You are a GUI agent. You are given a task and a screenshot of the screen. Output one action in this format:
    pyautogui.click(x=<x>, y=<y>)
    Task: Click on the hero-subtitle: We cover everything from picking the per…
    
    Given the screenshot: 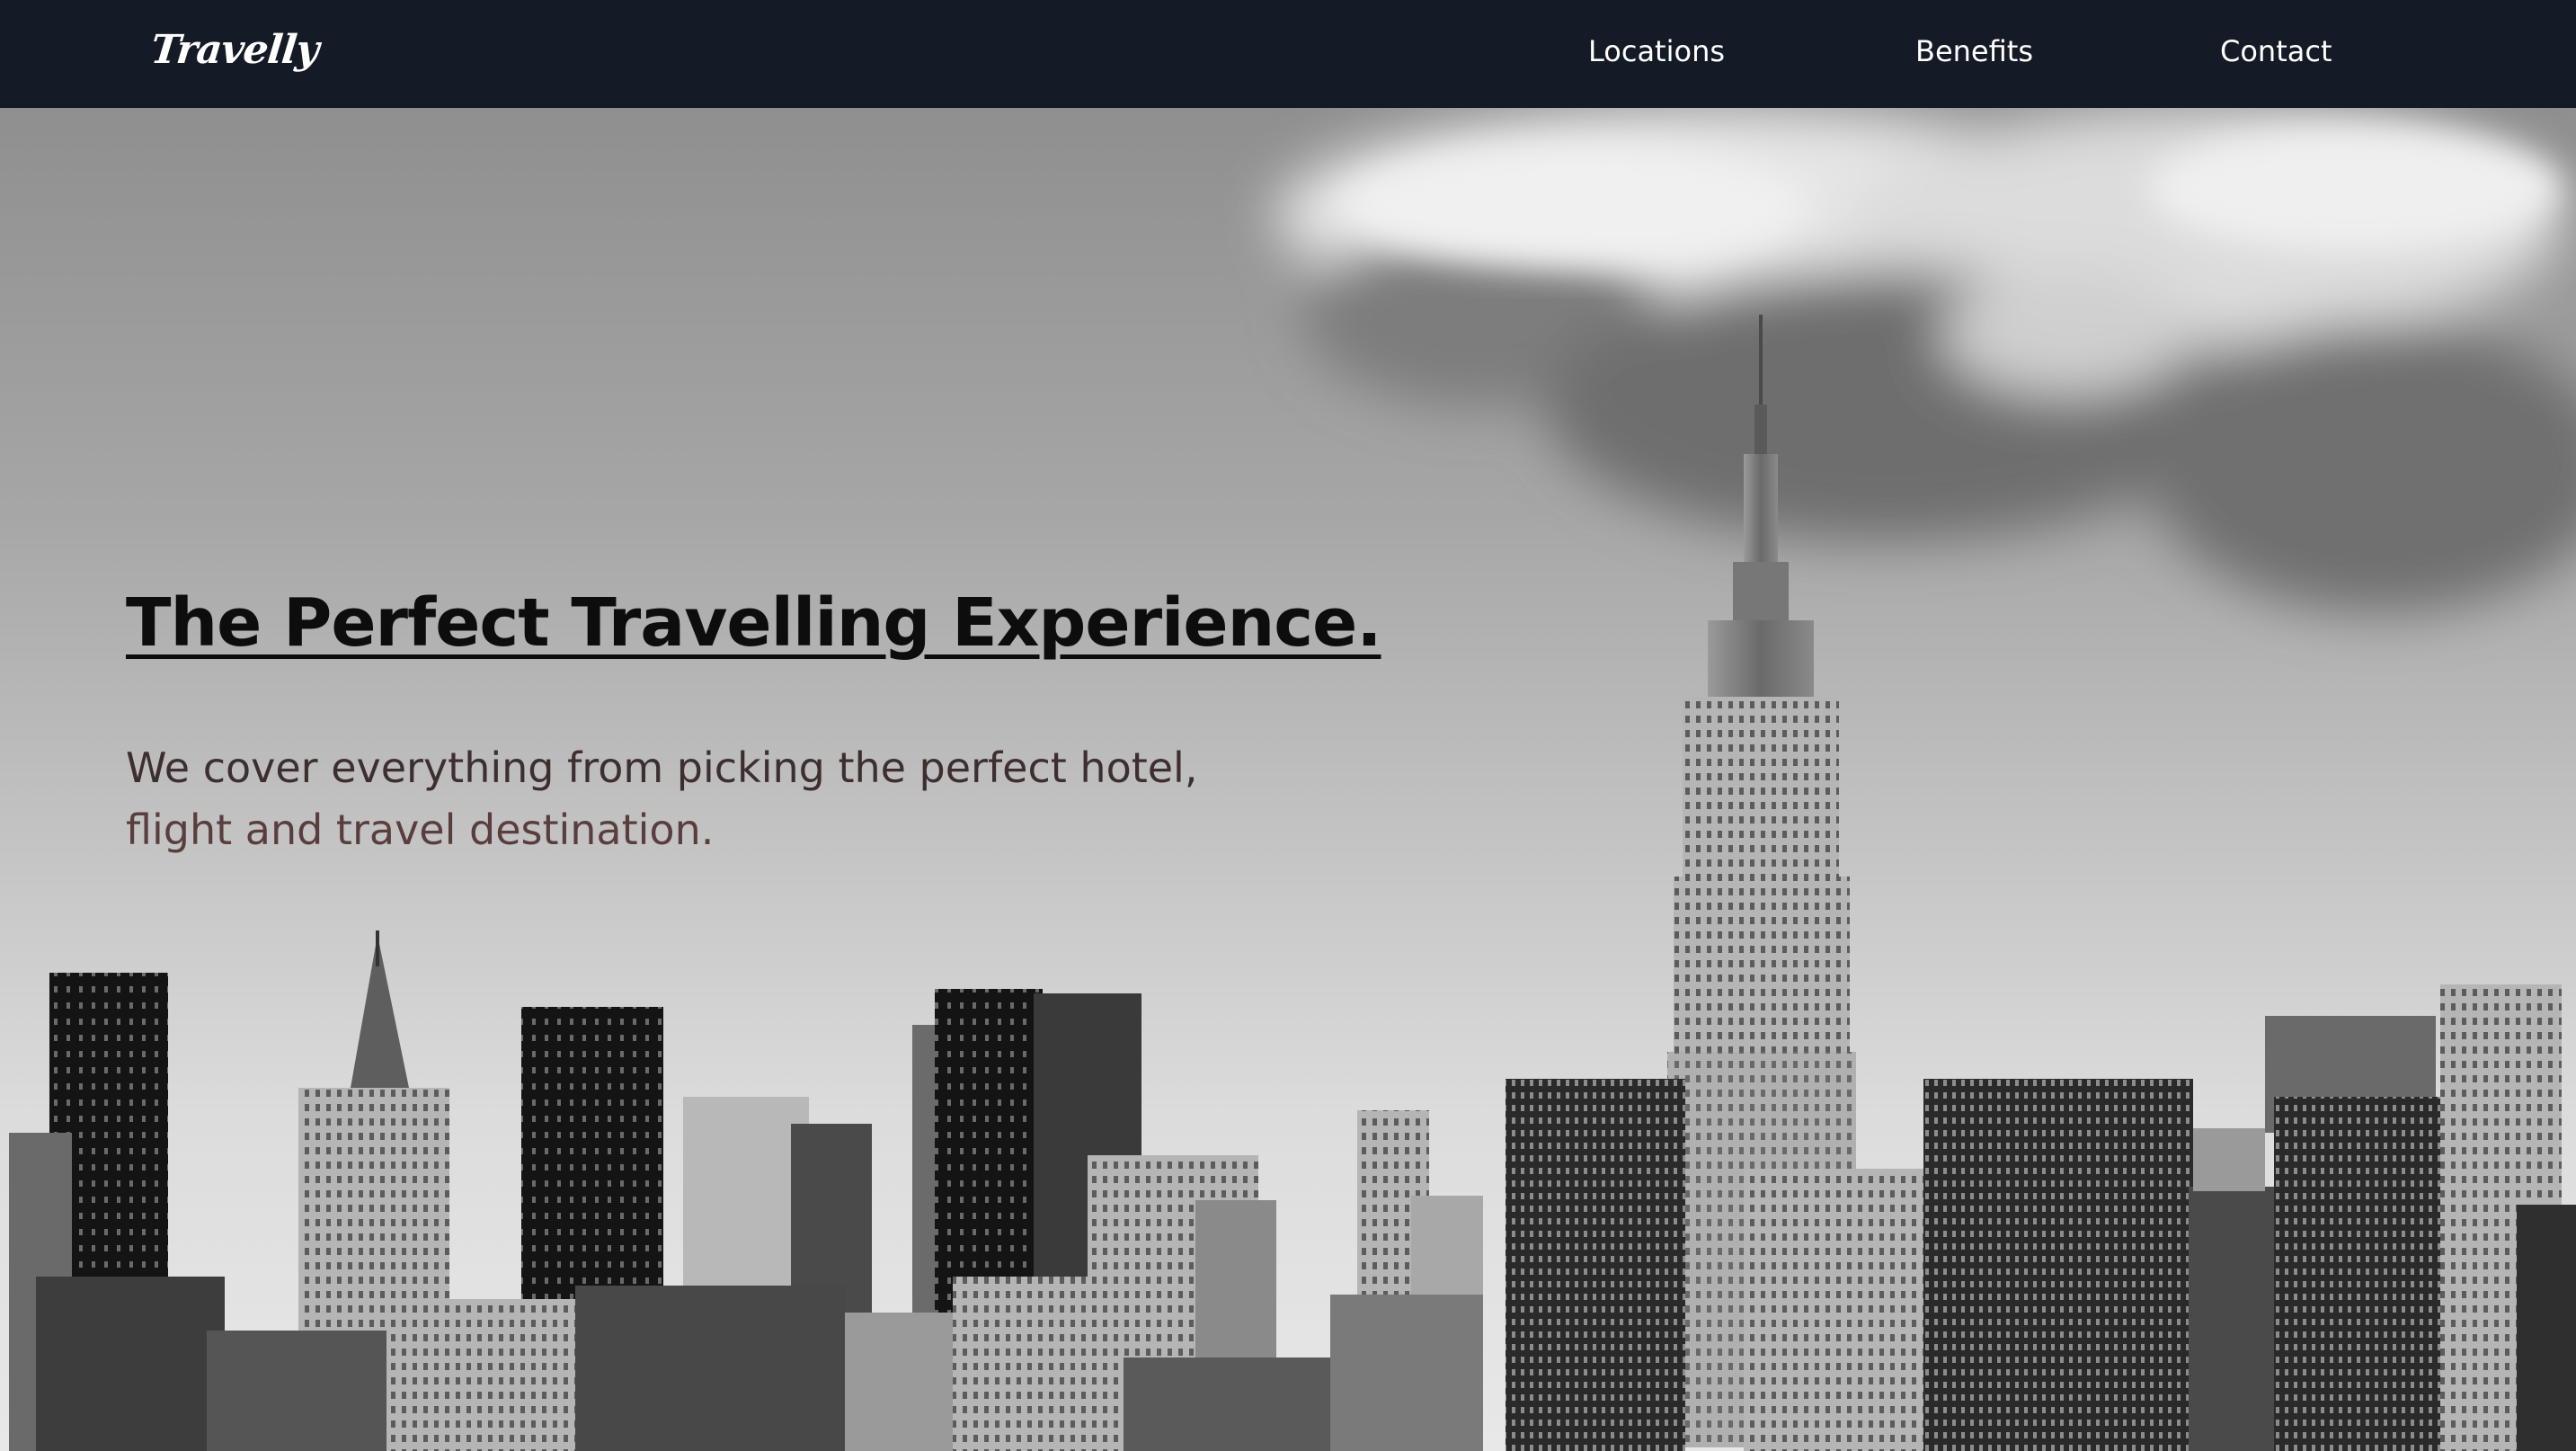 What is the action you would take?
    pyautogui.click(x=687, y=799)
    